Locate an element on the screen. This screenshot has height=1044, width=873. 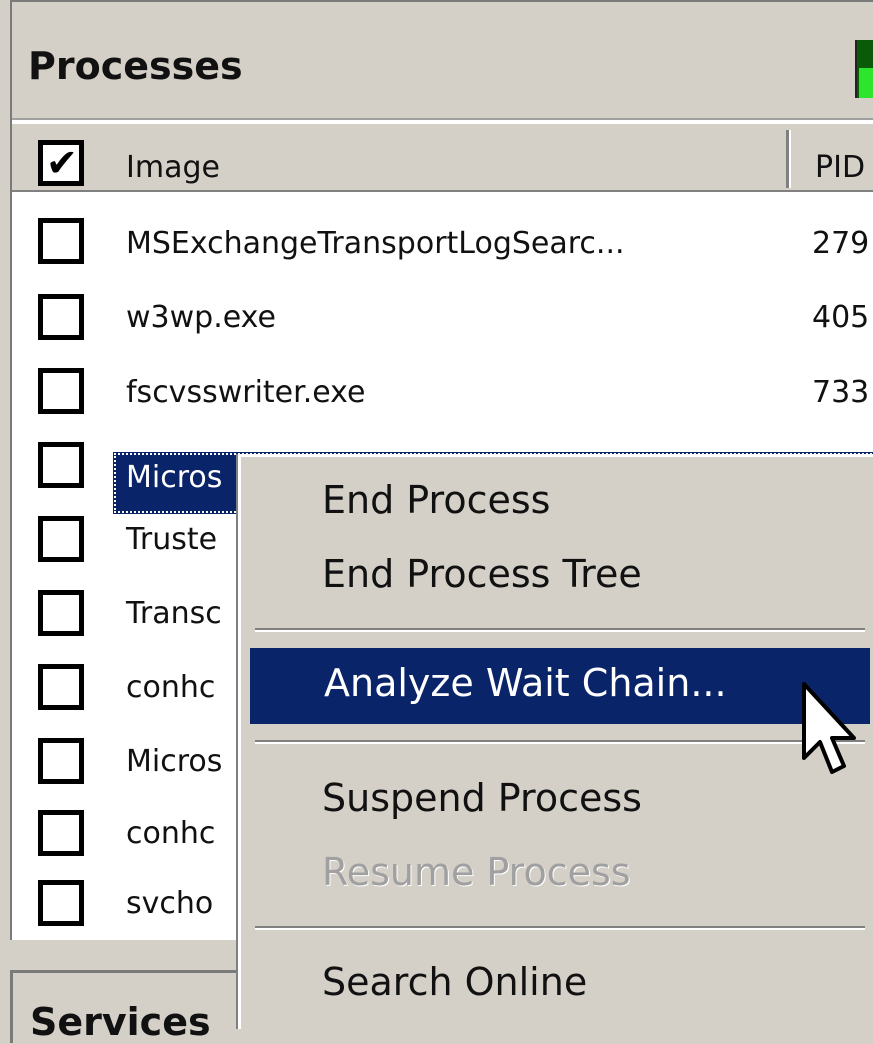
row-pid: 279 is located at coordinates (840, 243).